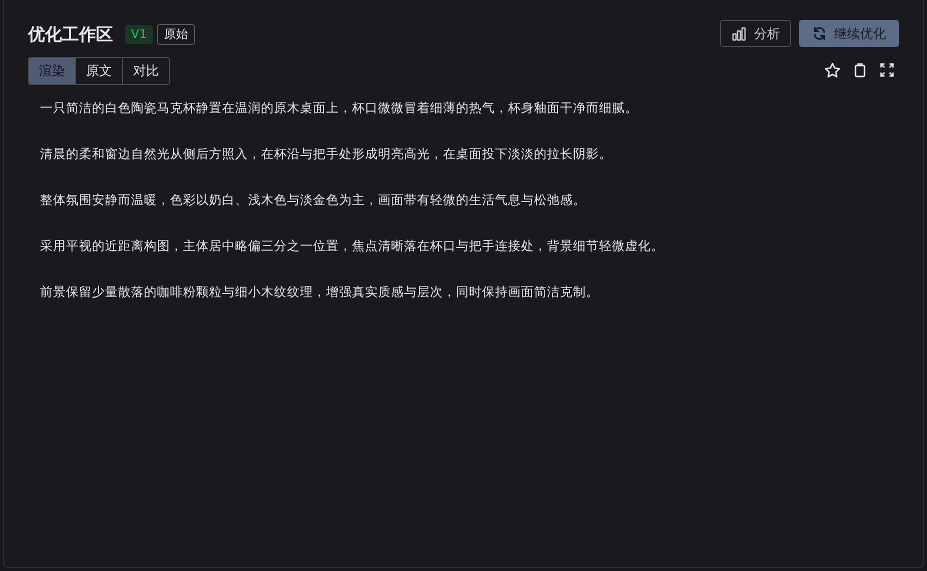  I want to click on tag-badge: 原始, so click(175, 34).